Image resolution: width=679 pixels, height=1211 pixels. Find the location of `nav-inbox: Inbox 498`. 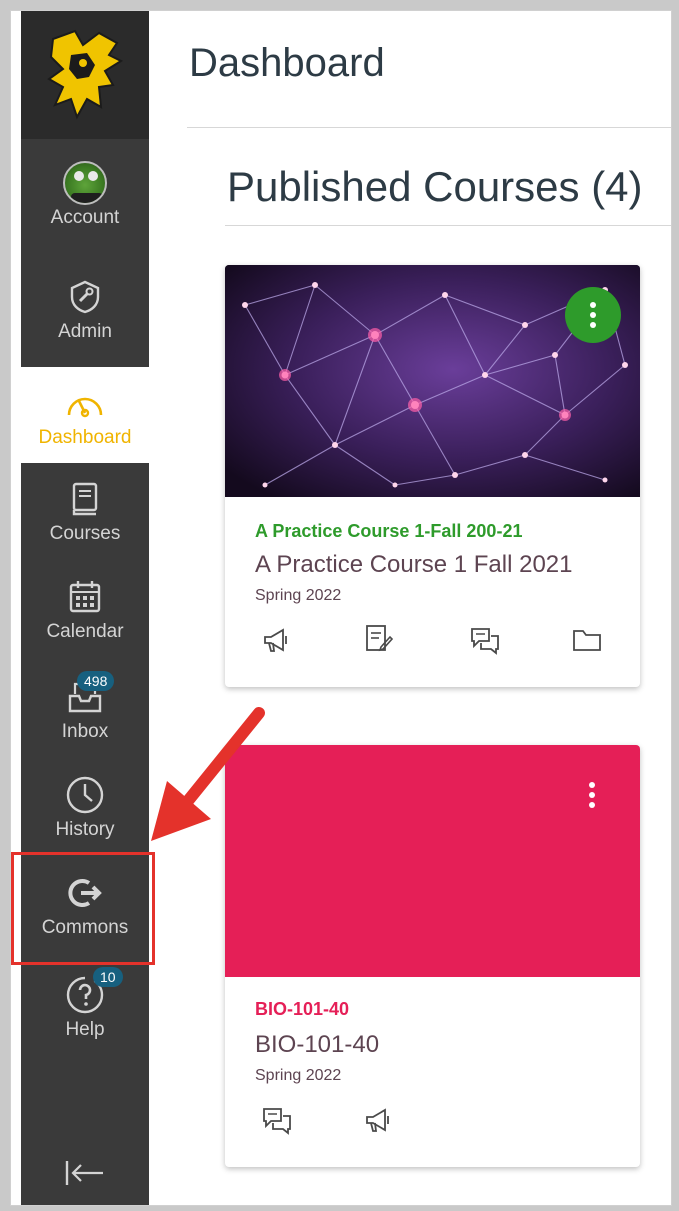

nav-inbox: Inbox 498 is located at coordinates (85, 707).